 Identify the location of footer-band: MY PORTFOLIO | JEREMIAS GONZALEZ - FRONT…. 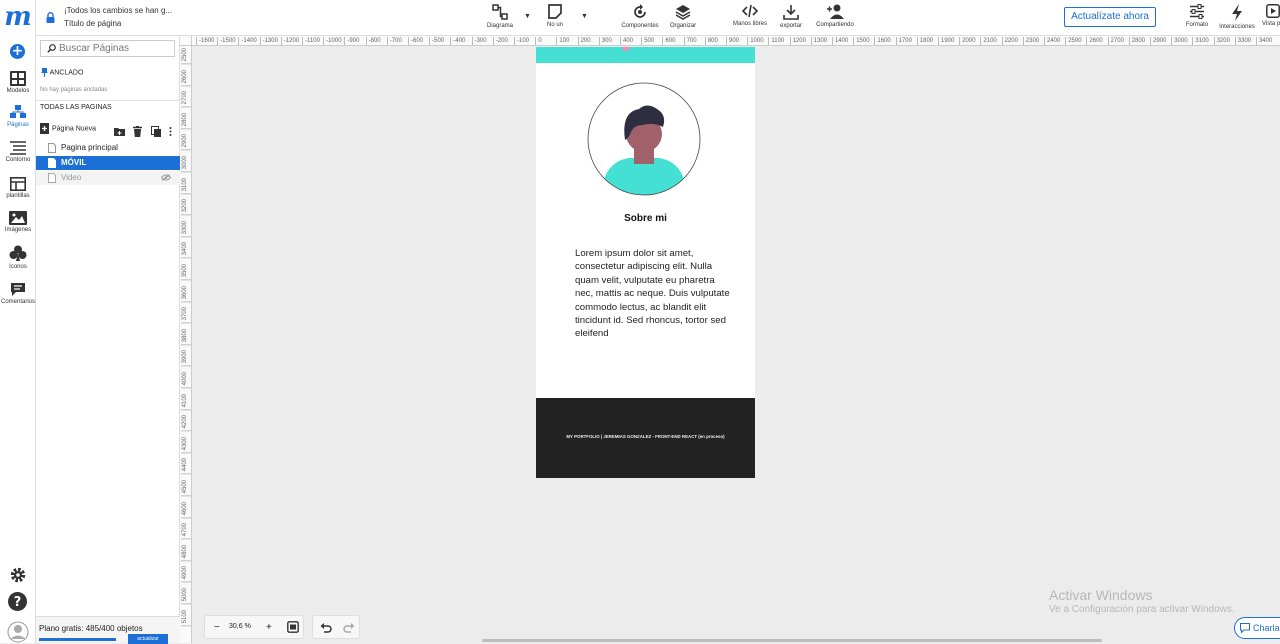
(645, 438).